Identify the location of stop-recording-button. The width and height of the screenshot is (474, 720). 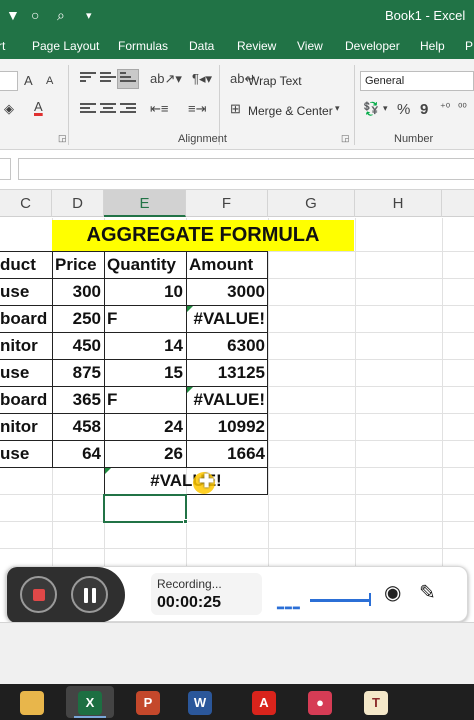
(38, 594).